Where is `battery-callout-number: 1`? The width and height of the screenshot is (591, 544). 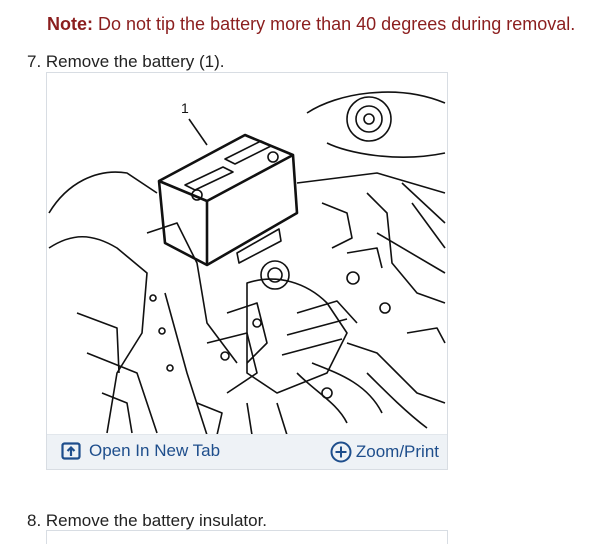 battery-callout-number: 1 is located at coordinates (185, 108).